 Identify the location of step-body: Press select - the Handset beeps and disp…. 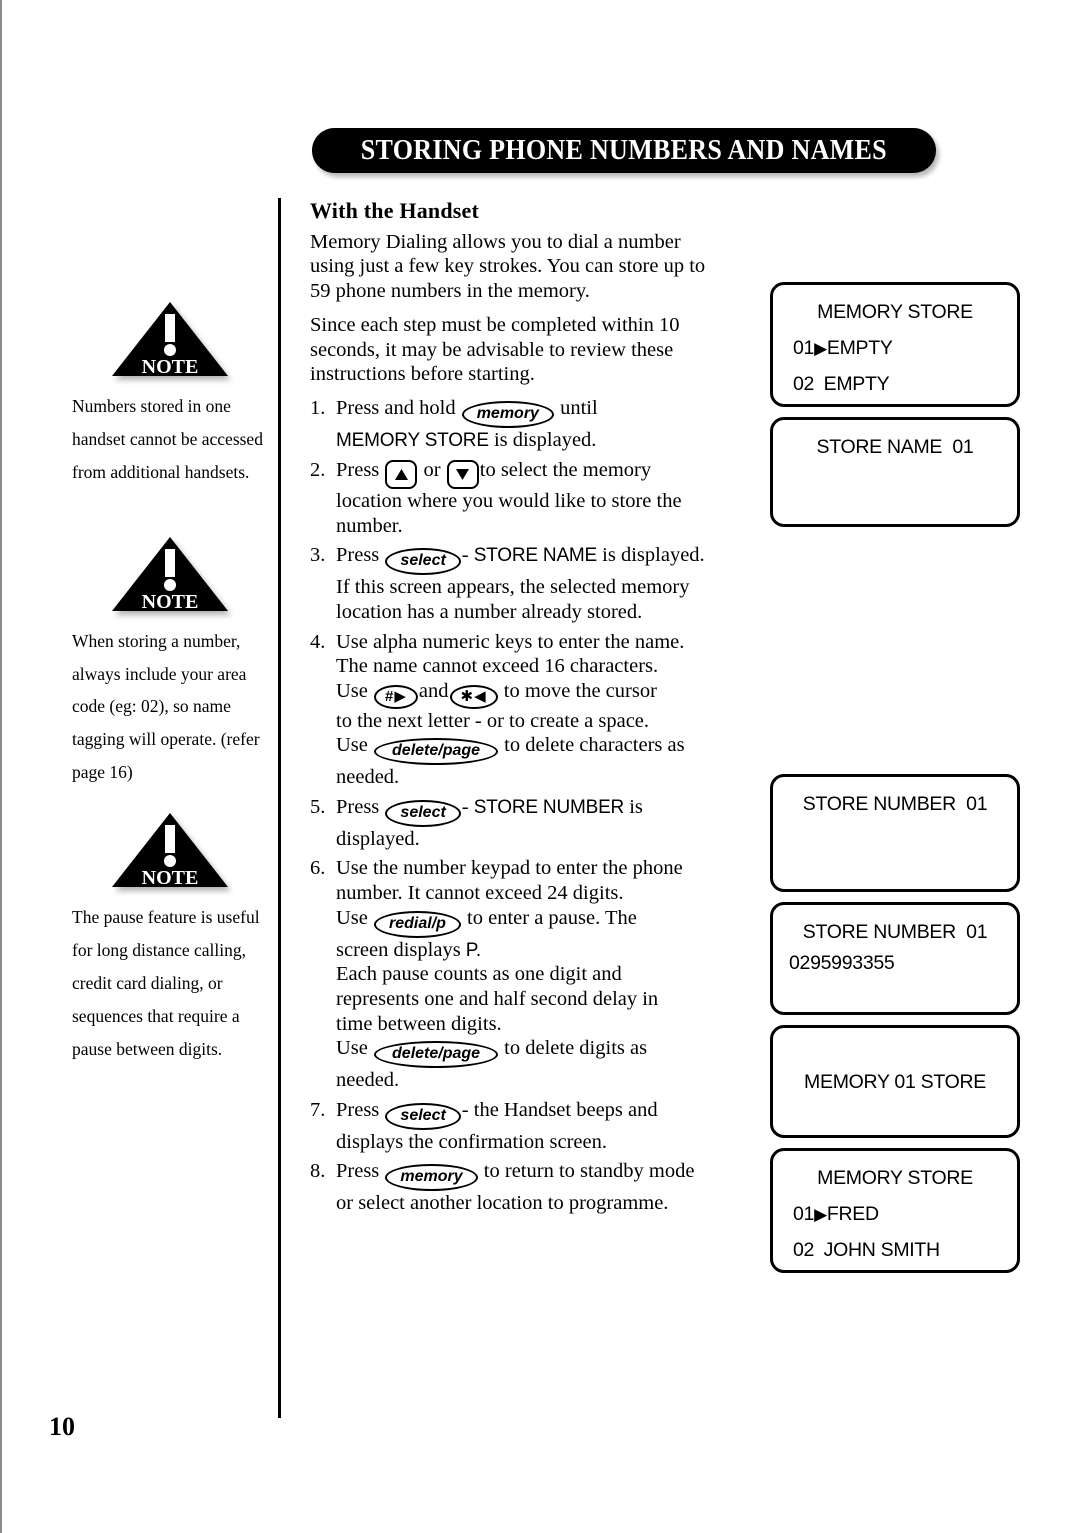
(533, 1126).